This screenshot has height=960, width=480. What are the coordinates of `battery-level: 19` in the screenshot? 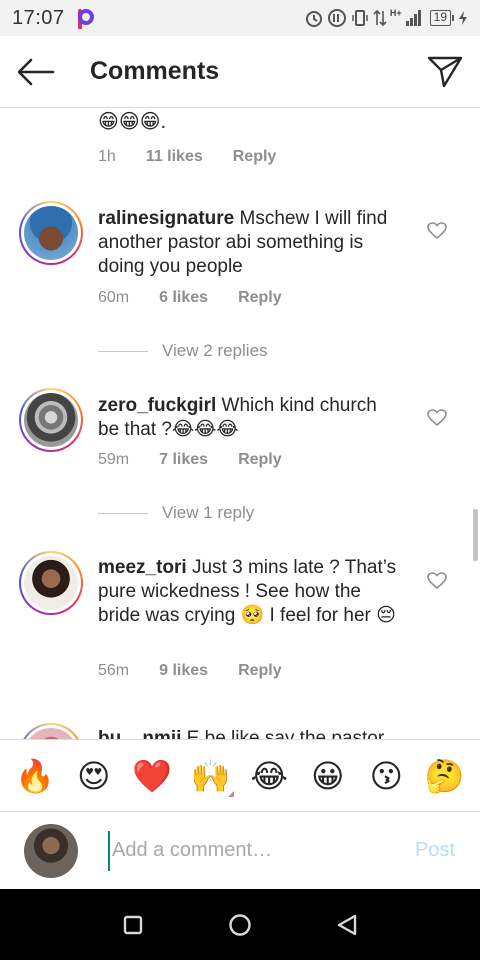 It's located at (440, 17).